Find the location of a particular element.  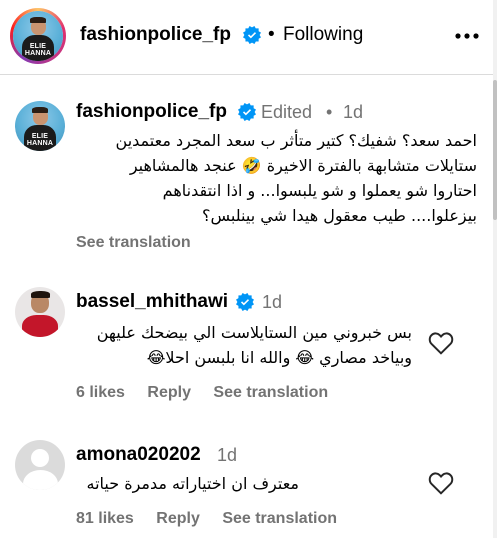

comment-actions: 6 likes Reply See translation is located at coordinates (211, 393).